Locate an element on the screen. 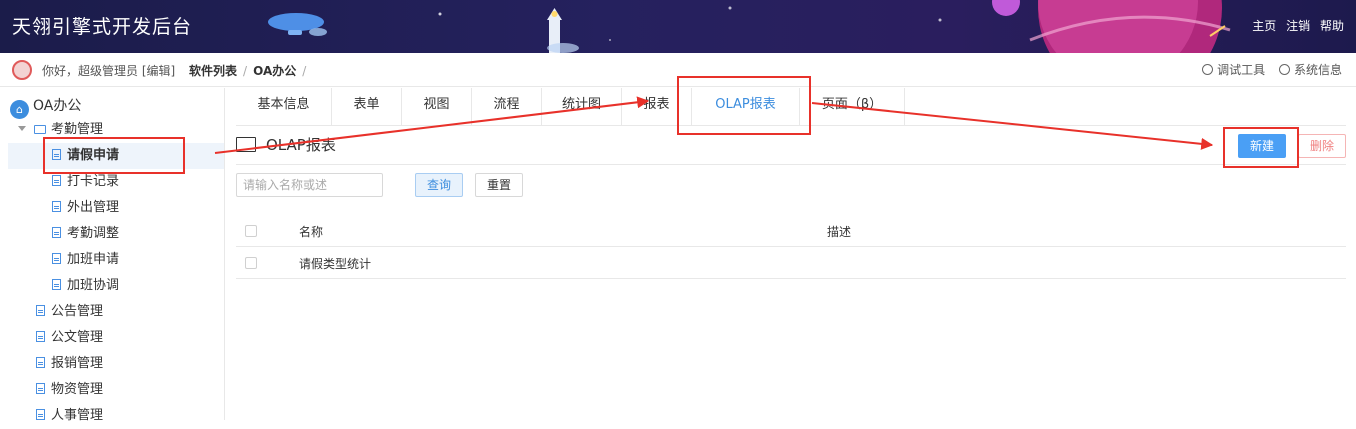  arrow-to-olap-tab is located at coordinates (432, 125).